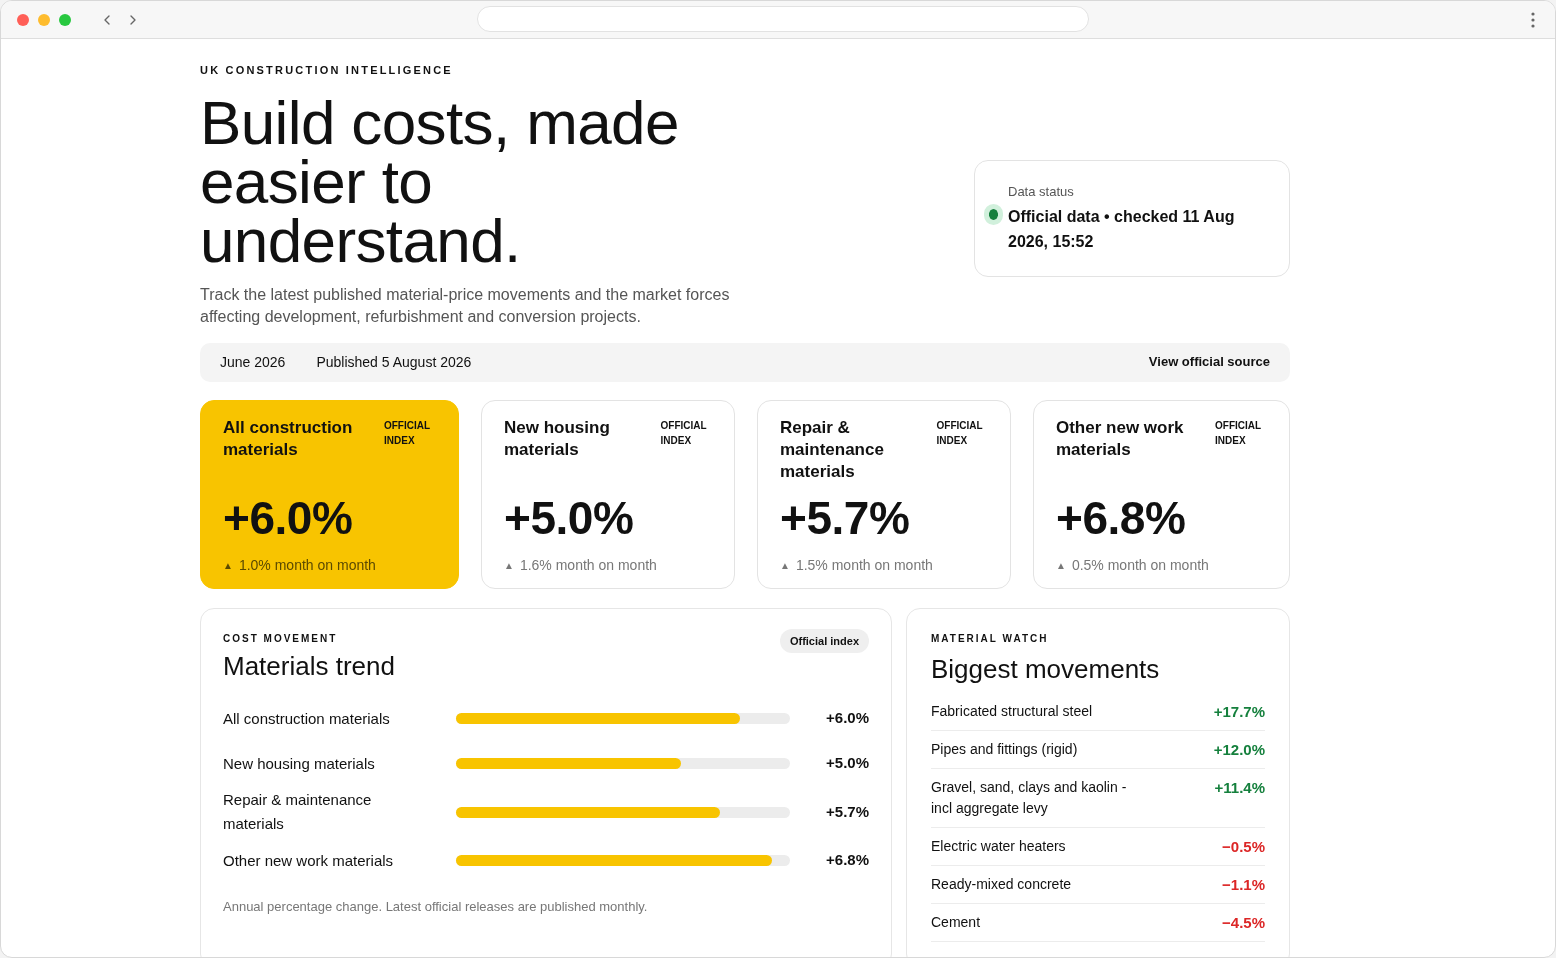 Image resolution: width=1556 pixels, height=958 pixels. I want to click on index-card: Repair & maintenance materials OFFICIAL INDEX +5.7% ▲ 1.5% month on month, so click(884, 494).